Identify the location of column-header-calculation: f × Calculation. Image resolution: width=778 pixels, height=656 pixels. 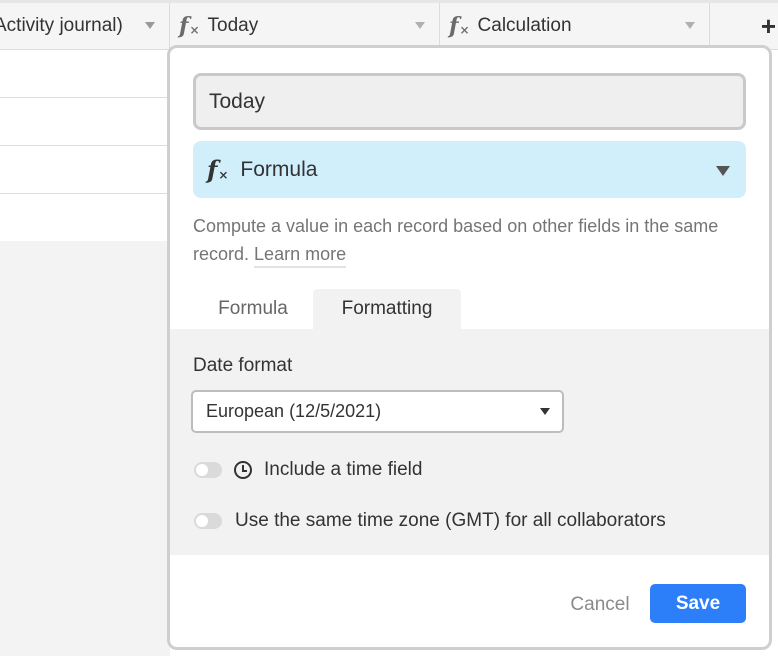
(575, 26).